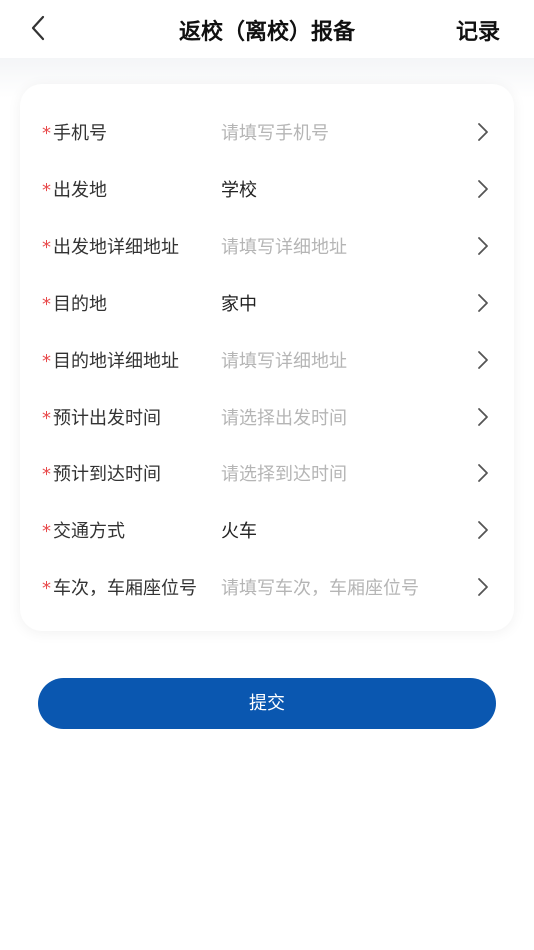 Image resolution: width=534 pixels, height=950 pixels. I want to click on form-row: * 预计到达时间 请选择到达时间, so click(267, 473).